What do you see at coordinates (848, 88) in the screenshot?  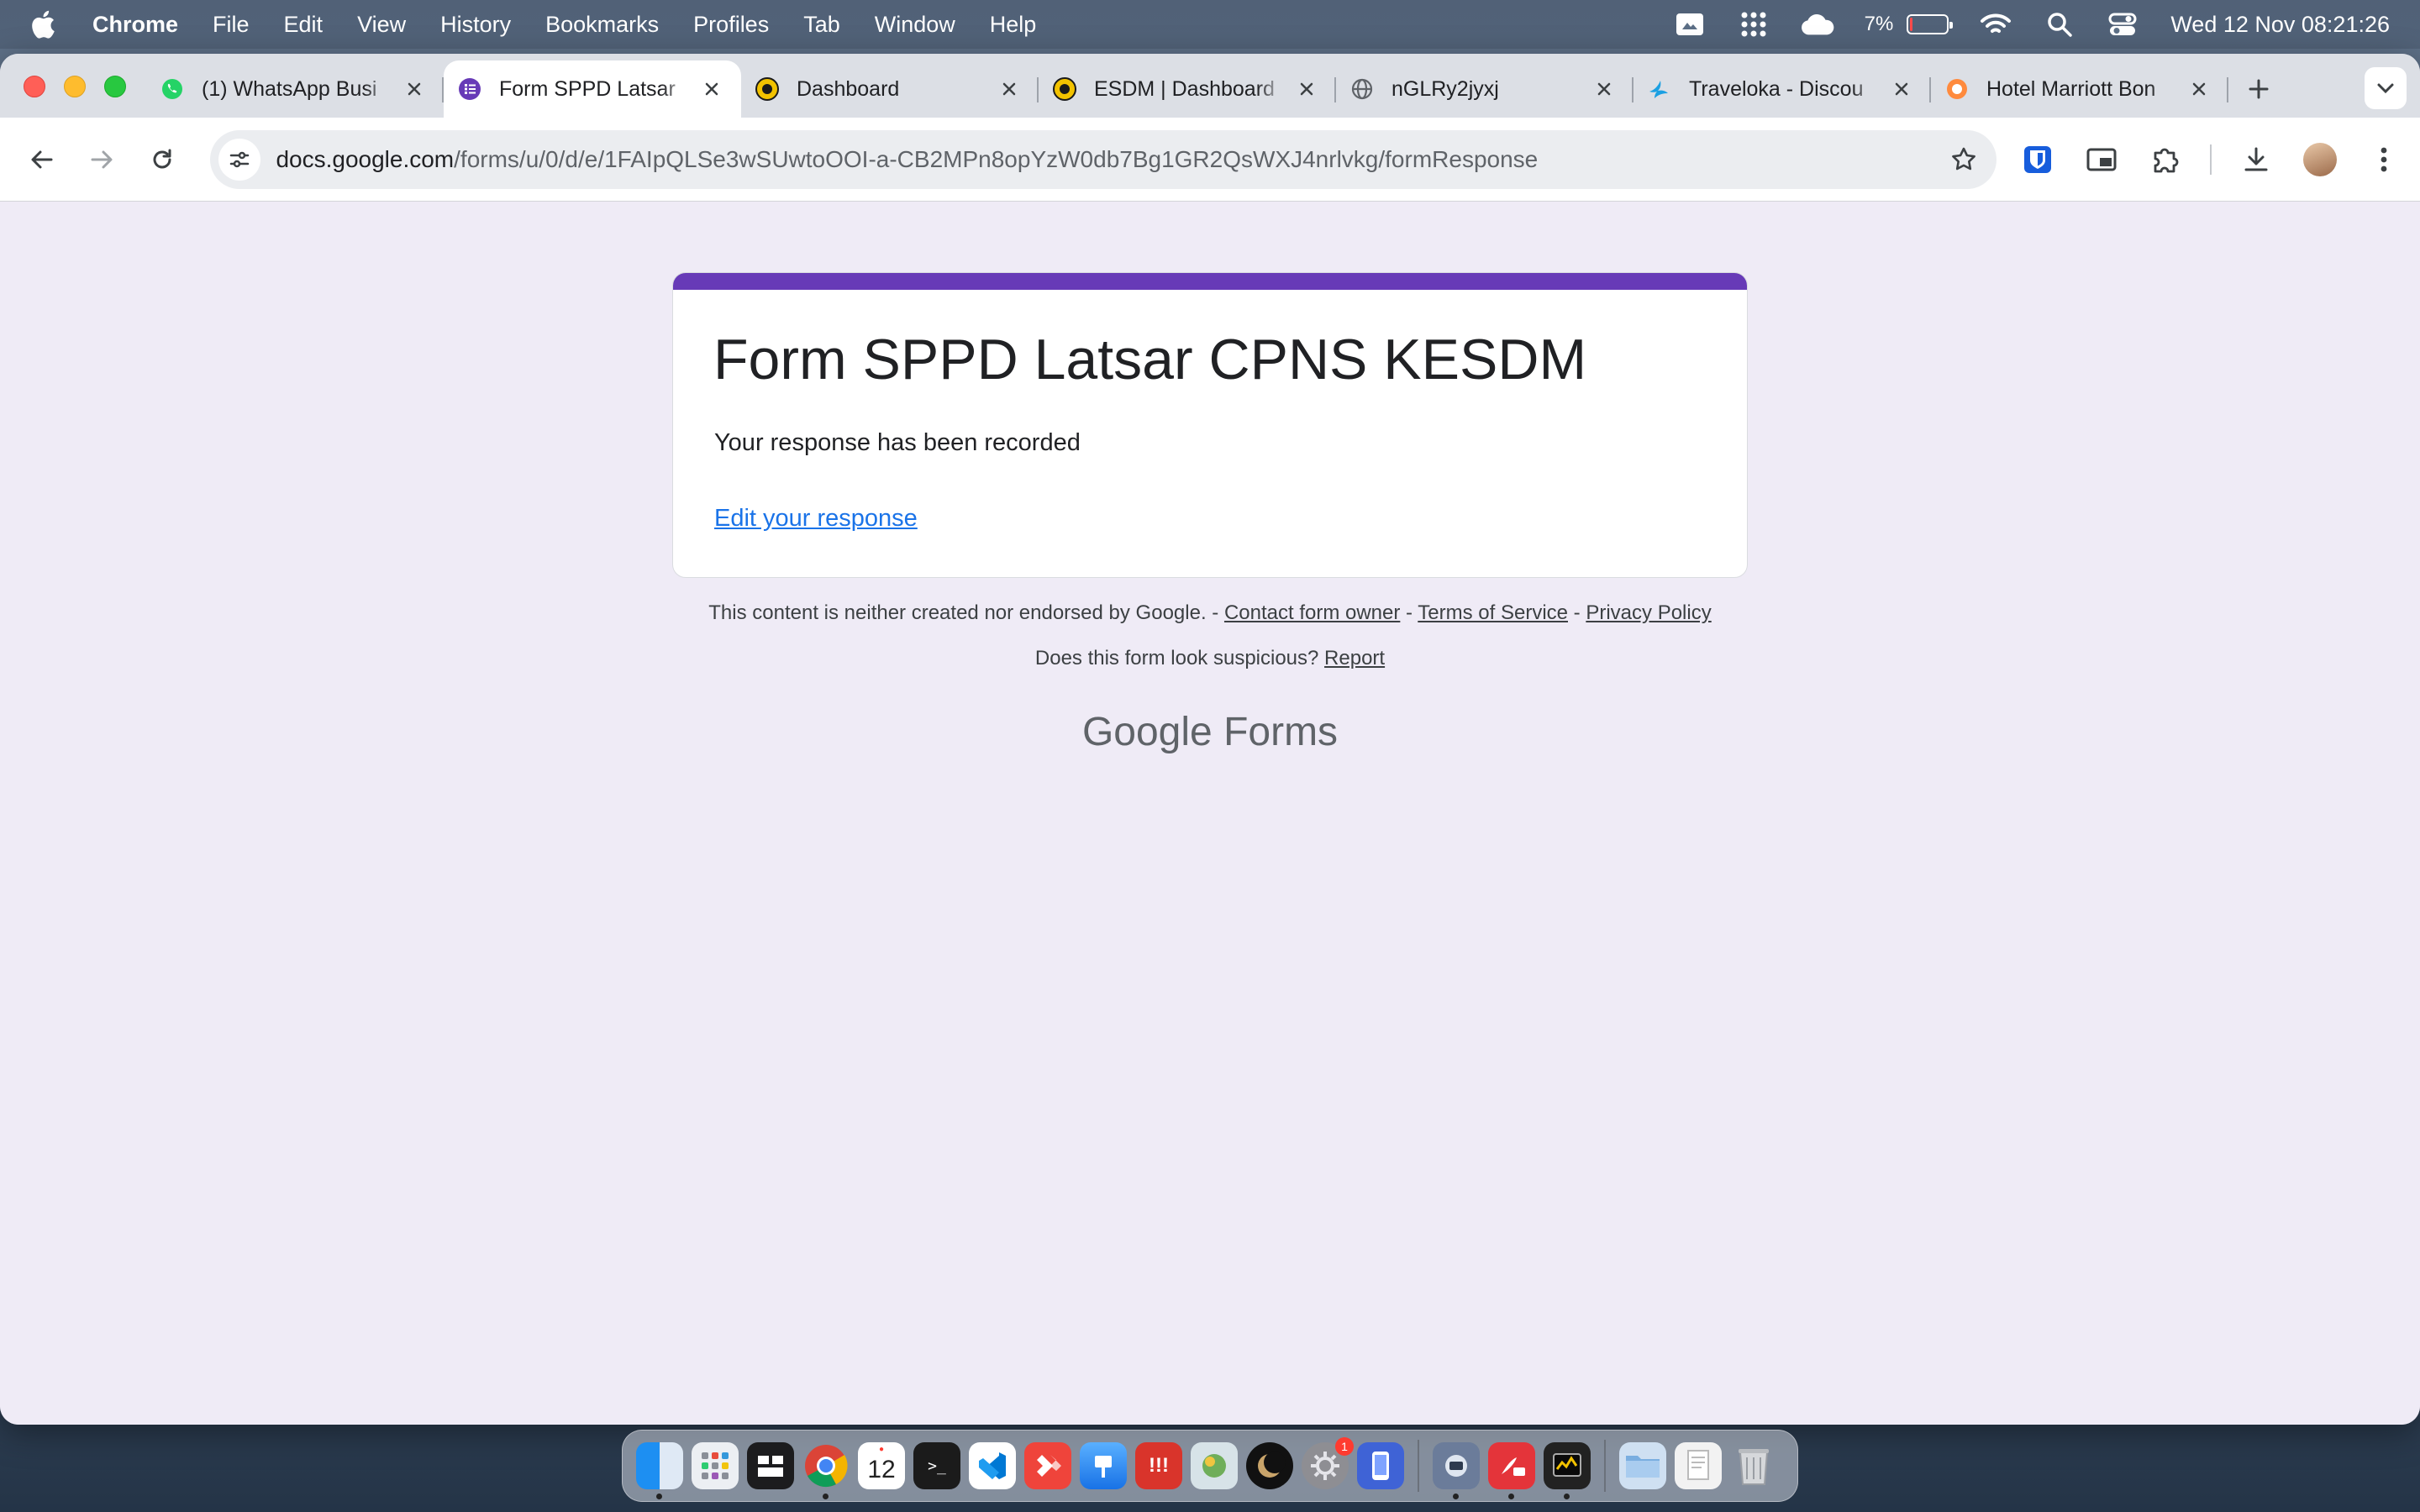 I see `tab-title: Dashboard` at bounding box center [848, 88].